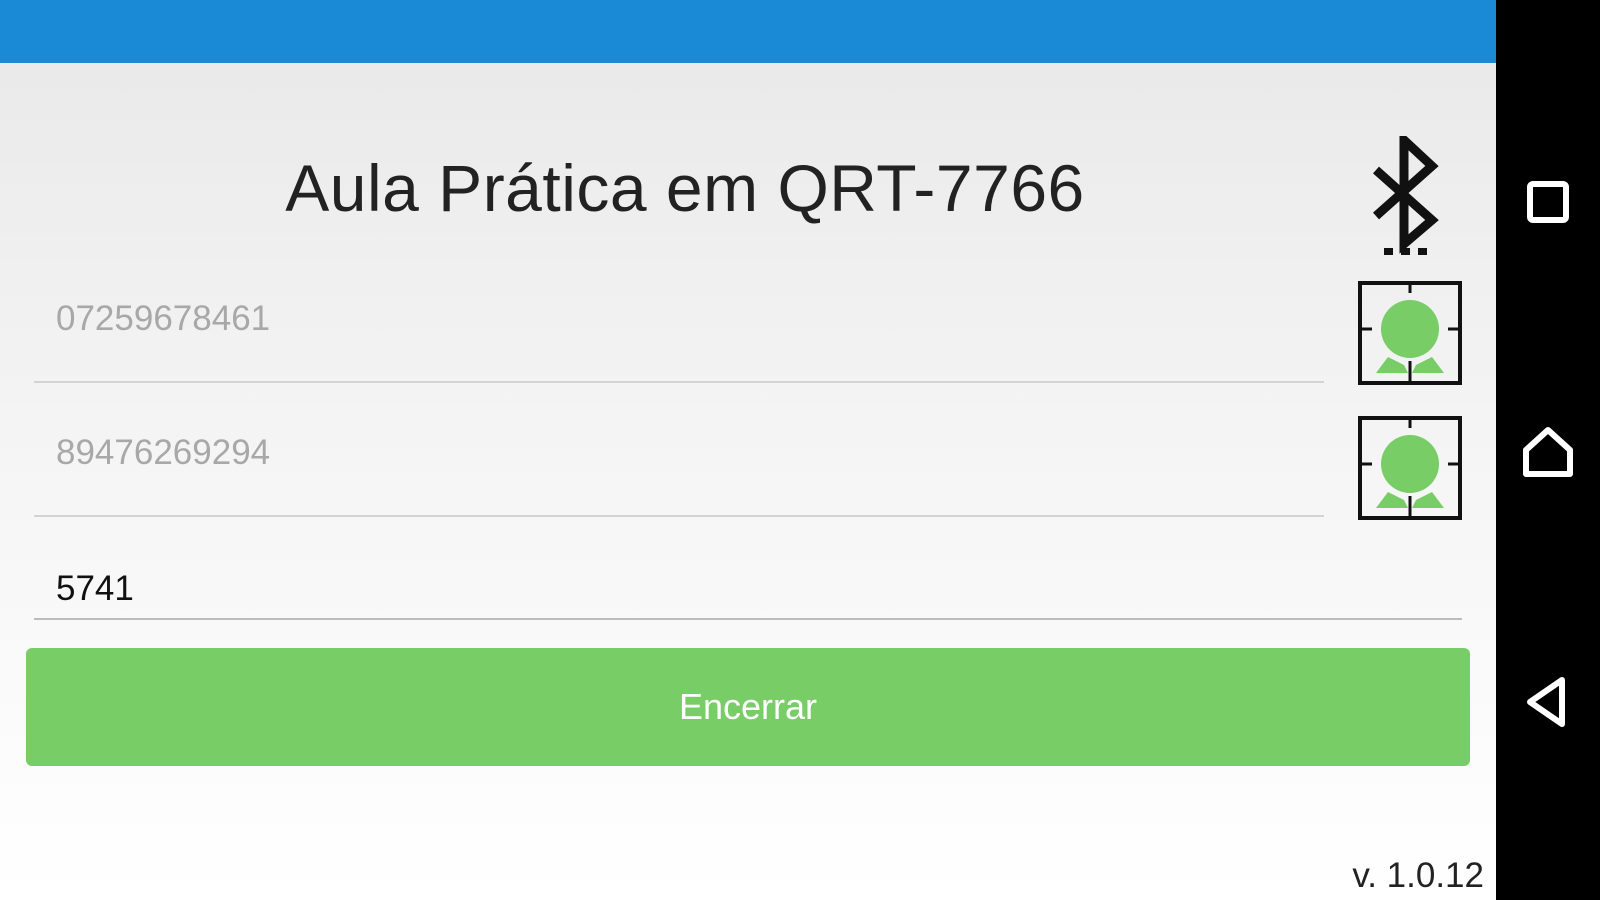  What do you see at coordinates (1409, 200) in the screenshot?
I see `bluetooth-icon` at bounding box center [1409, 200].